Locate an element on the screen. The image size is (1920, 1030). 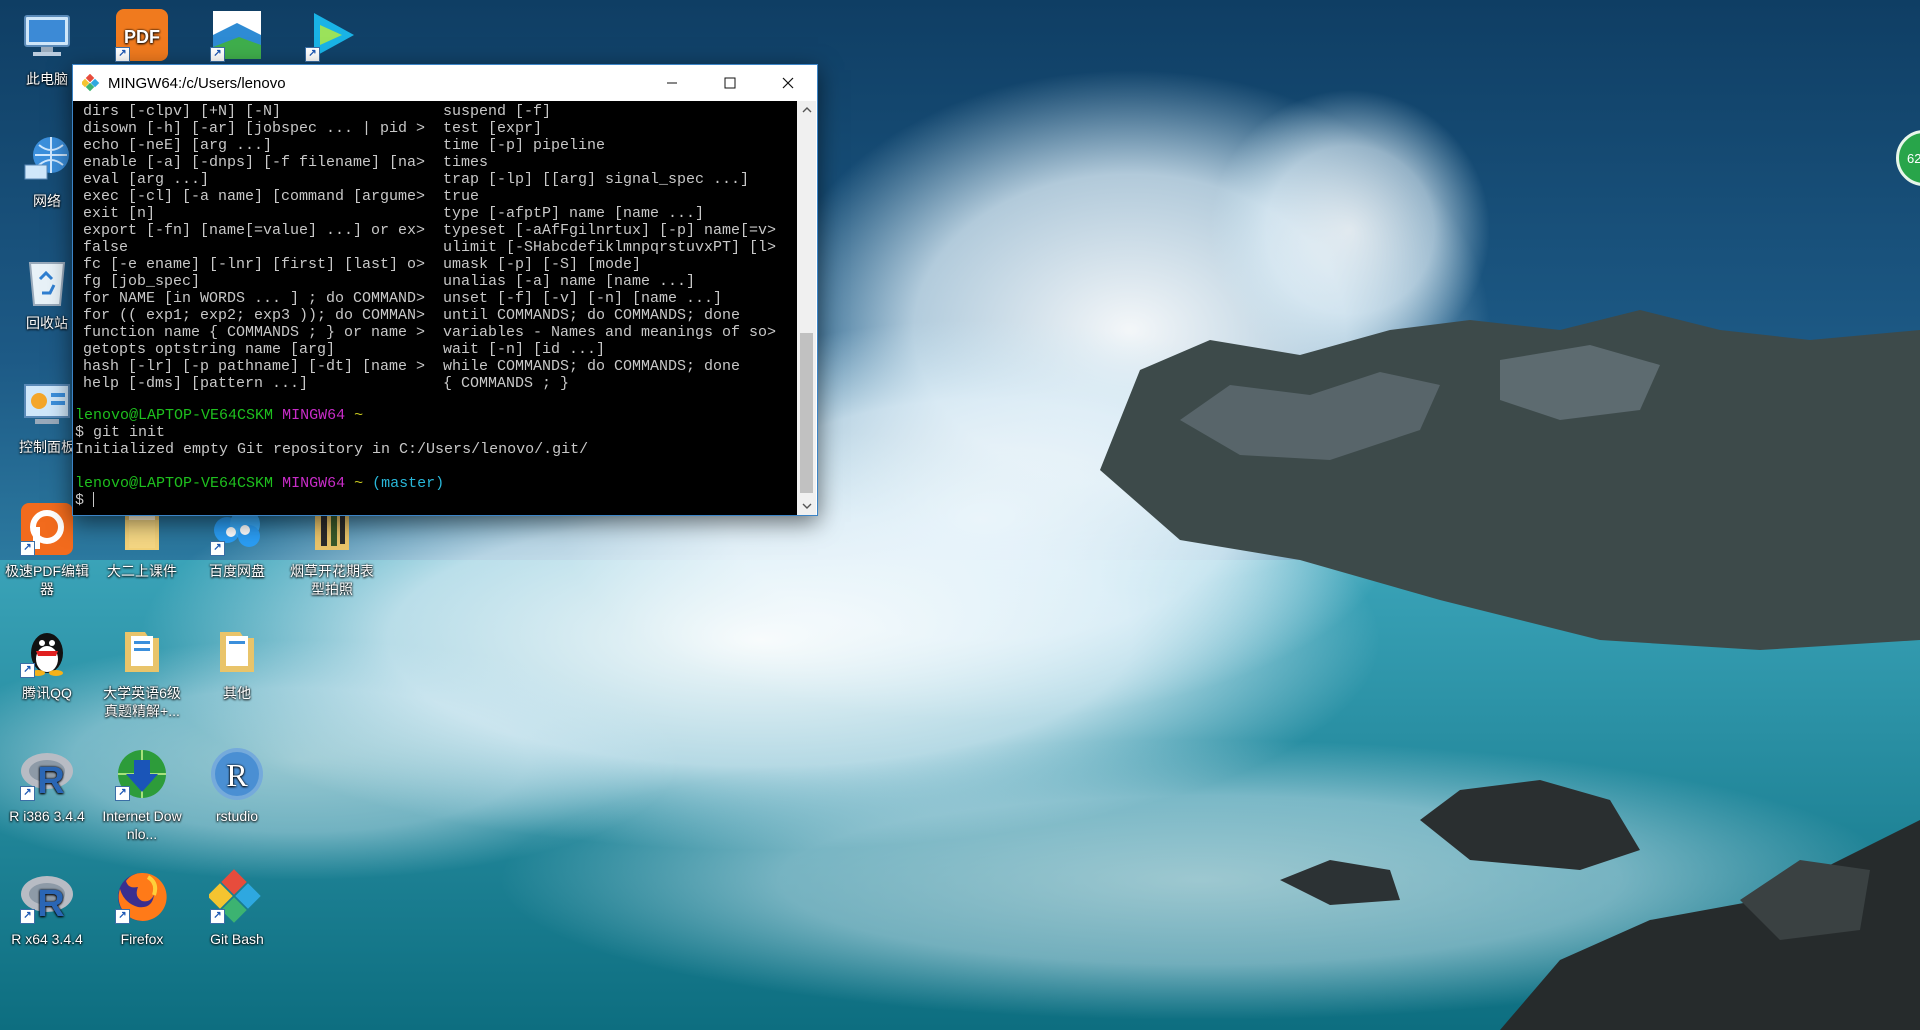
help-line: enable [-a] [-dnps] [-f filename] [na> is located at coordinates (254, 162).